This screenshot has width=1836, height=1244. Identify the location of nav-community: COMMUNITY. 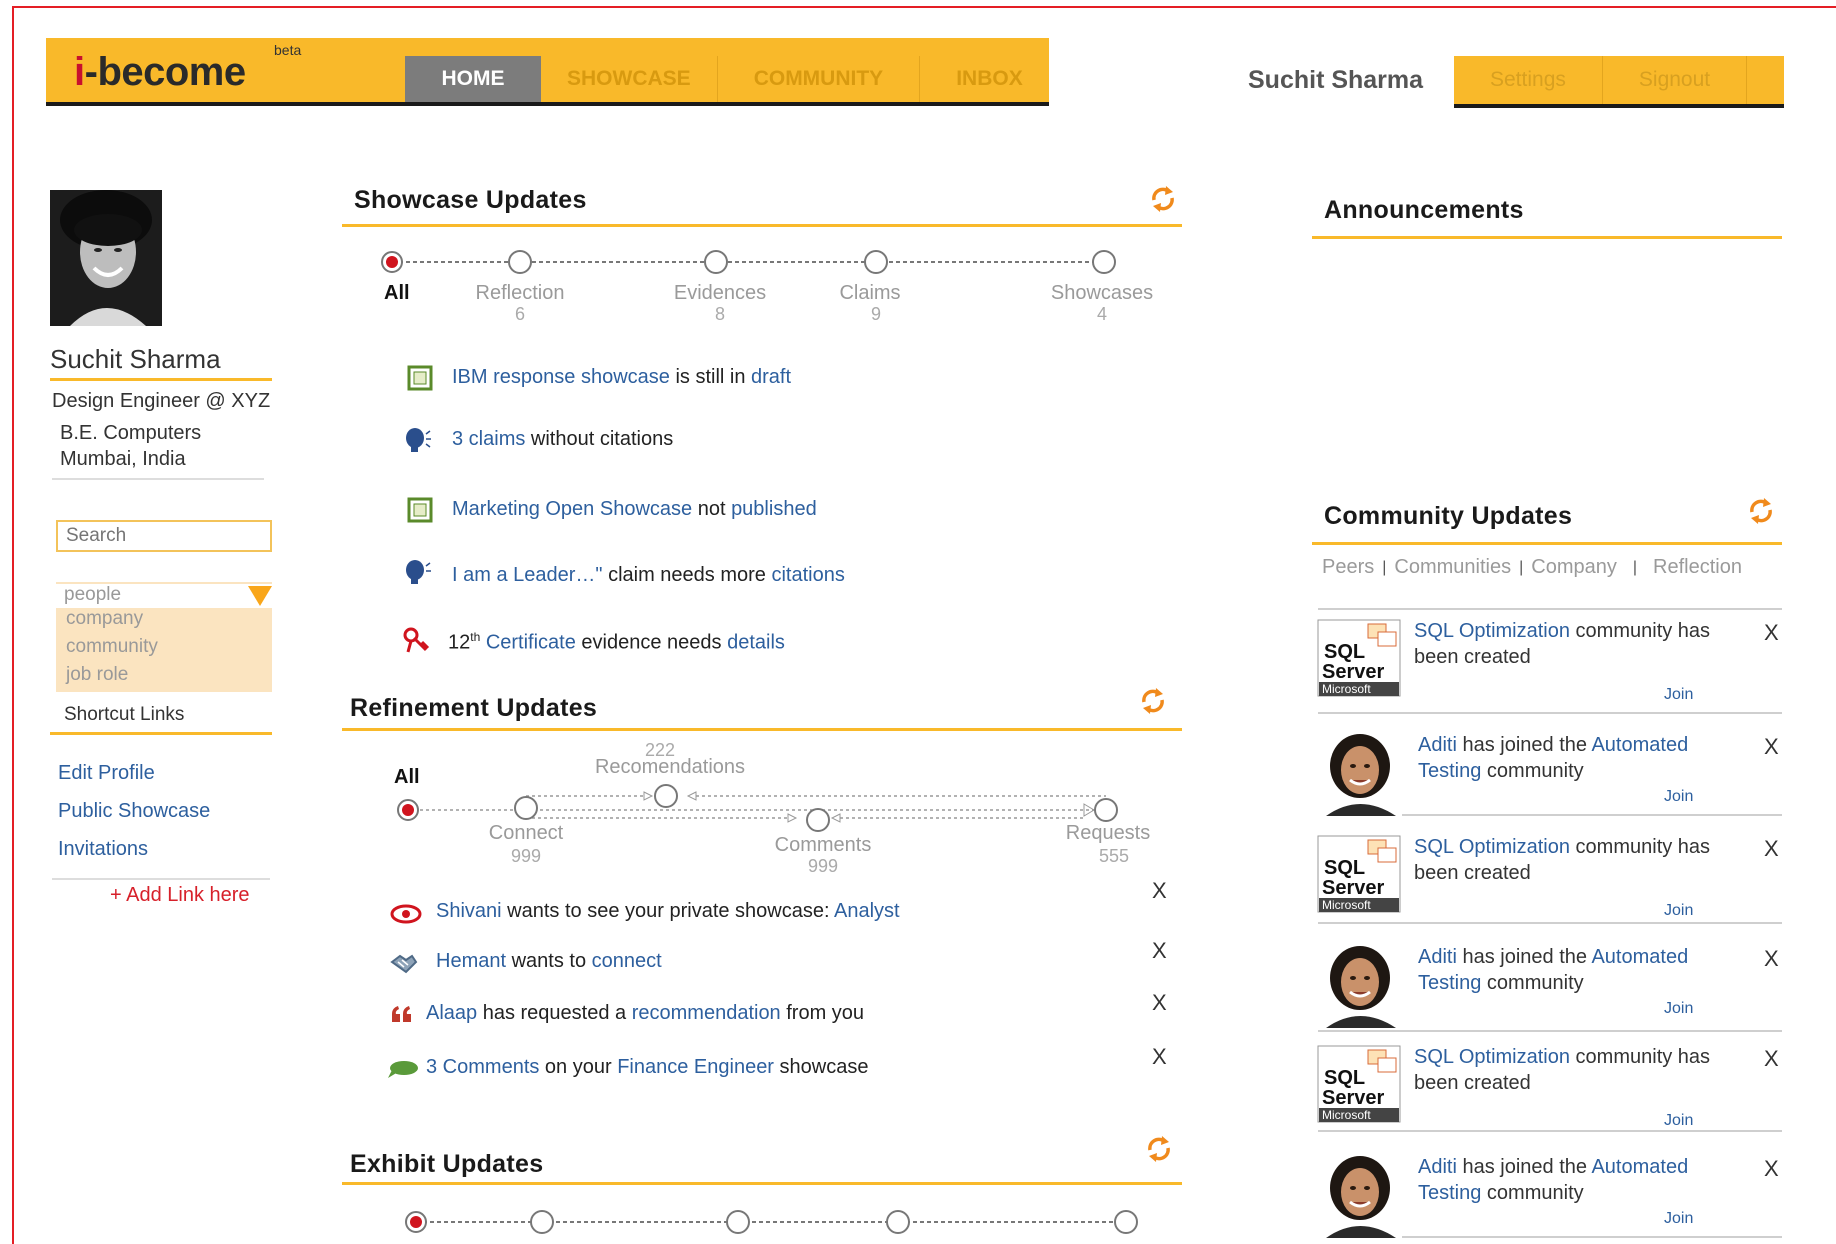
(819, 79).